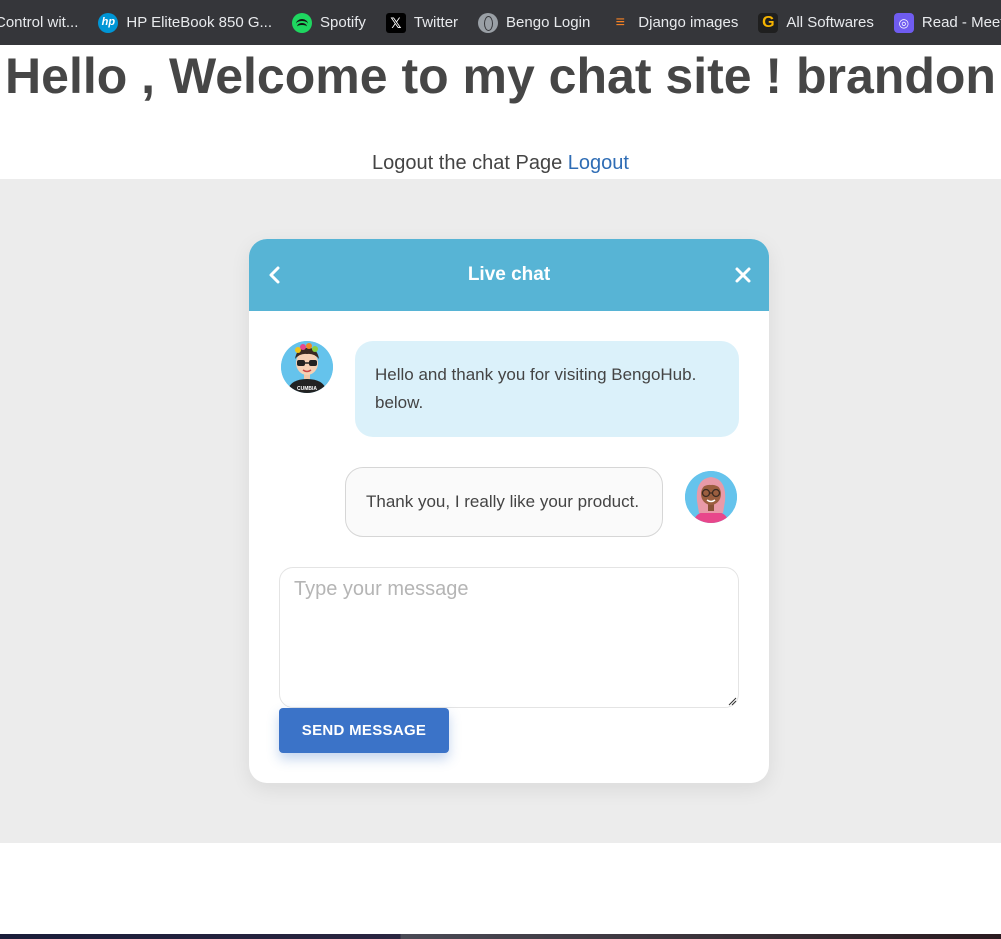 The height and width of the screenshot is (939, 1001). Describe the element at coordinates (830, 22) in the screenshot. I see `bookmark-label: All Softwares` at that location.